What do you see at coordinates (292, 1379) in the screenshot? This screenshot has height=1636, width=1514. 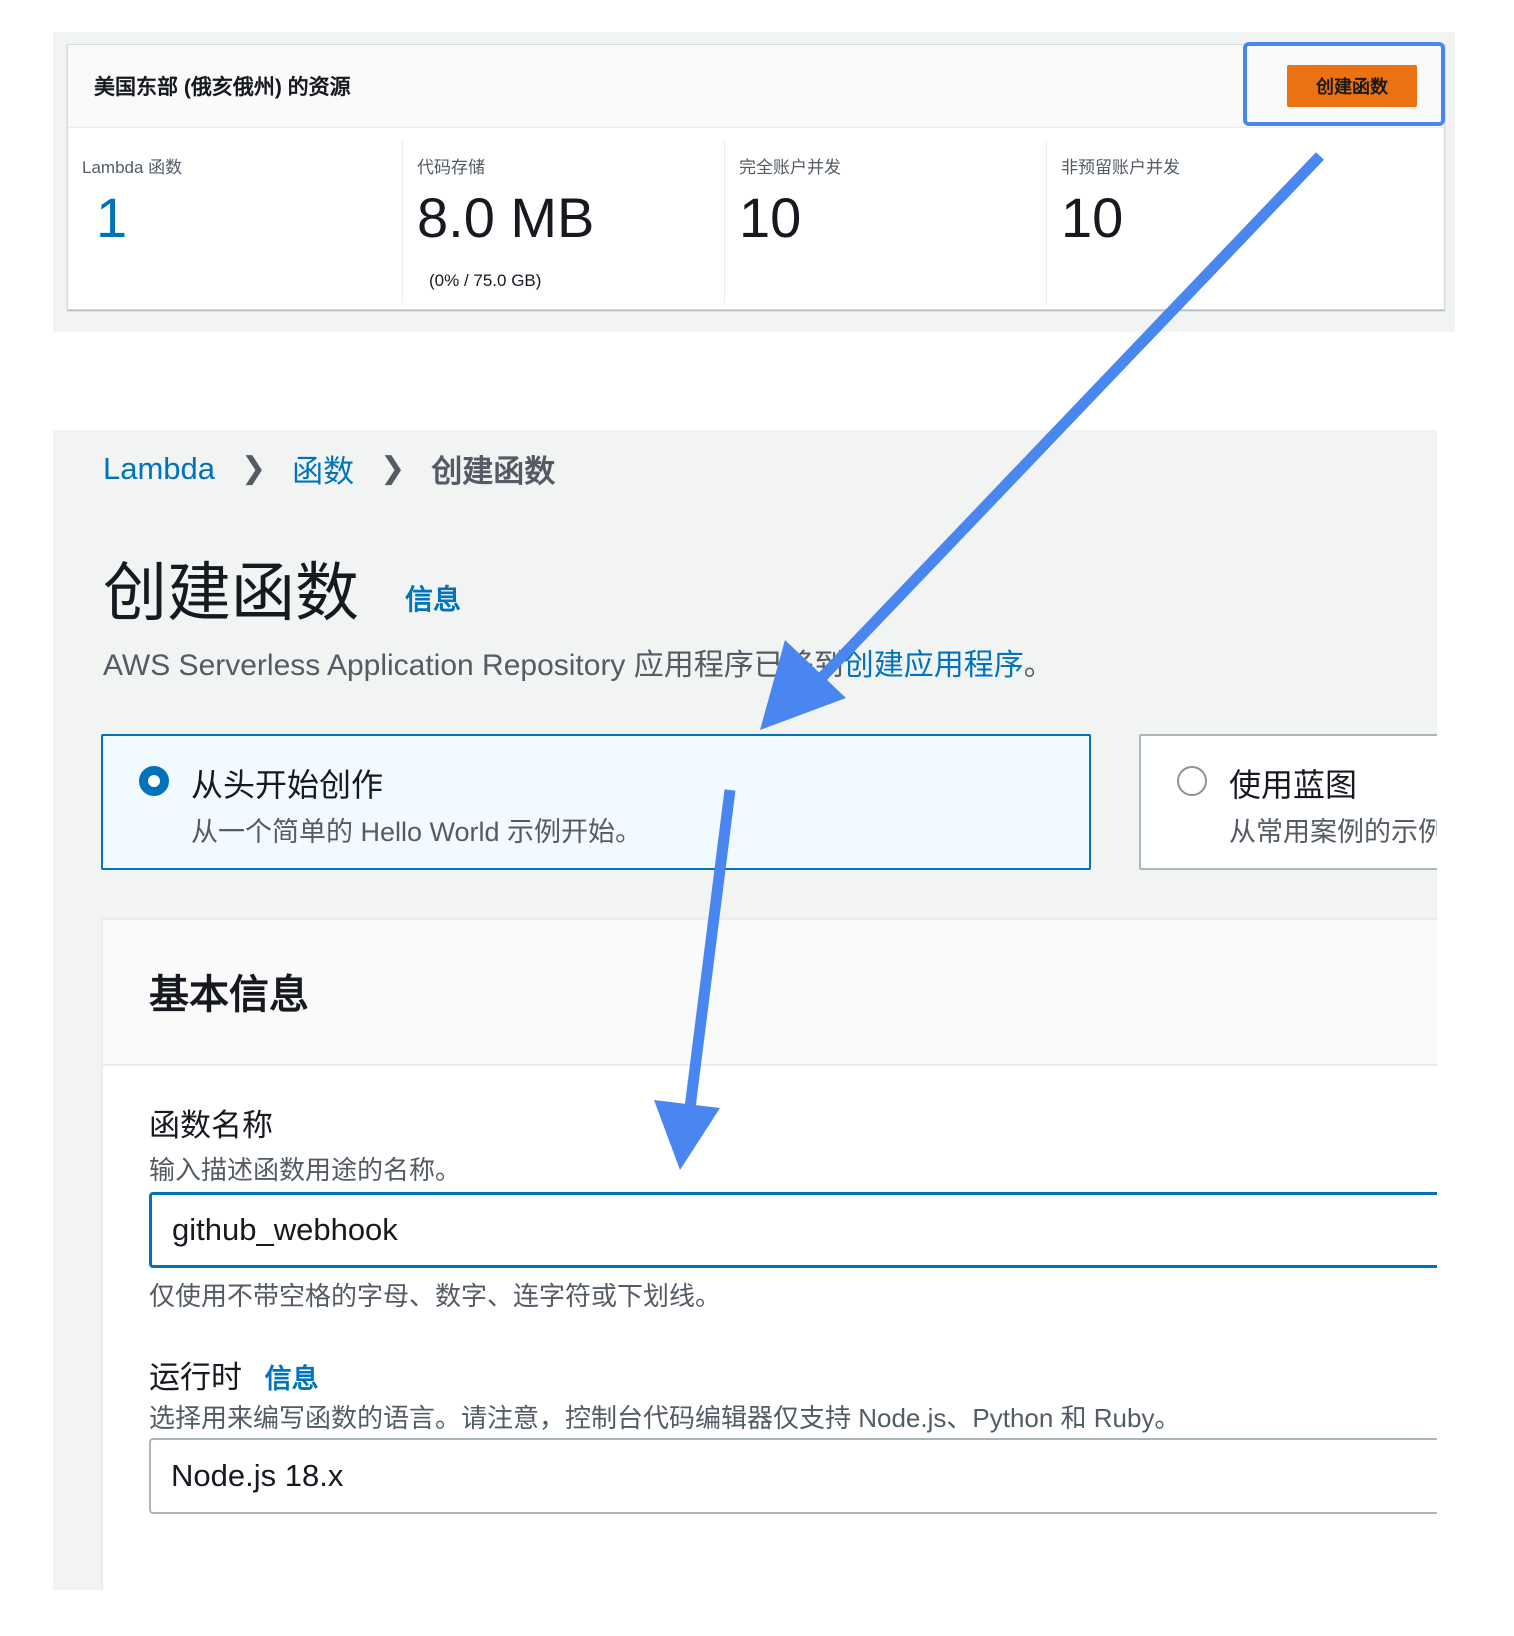 I see `runtime-info-link: 信息` at bounding box center [292, 1379].